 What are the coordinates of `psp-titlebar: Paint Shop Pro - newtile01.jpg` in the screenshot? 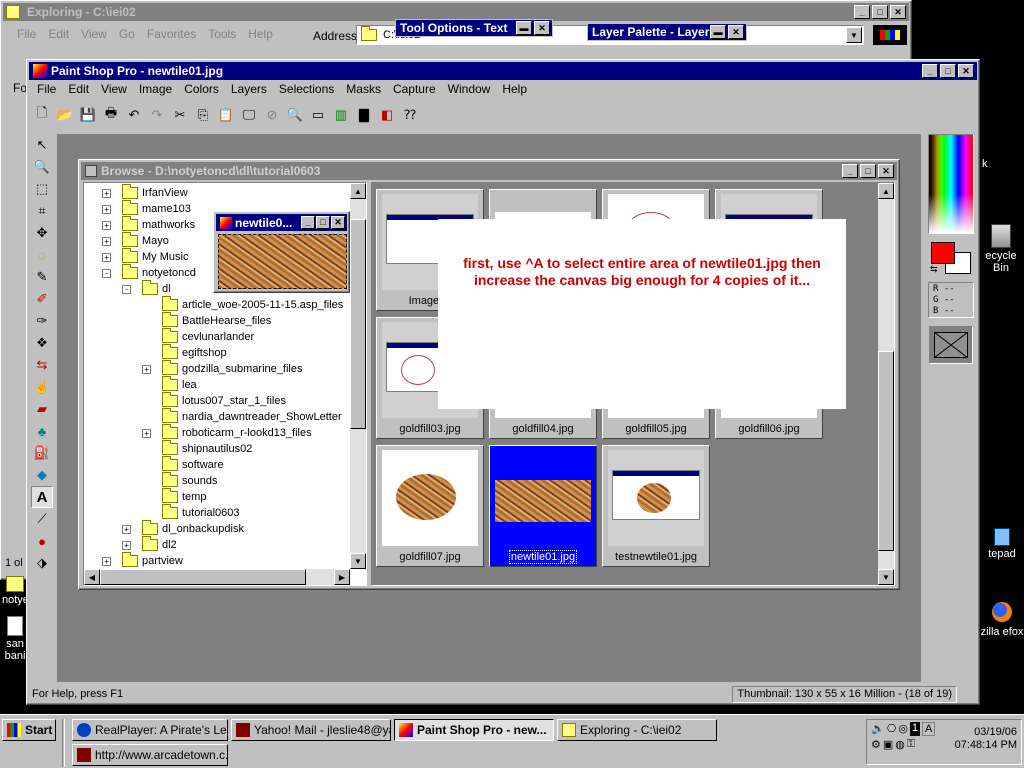 It's located at (503, 71).